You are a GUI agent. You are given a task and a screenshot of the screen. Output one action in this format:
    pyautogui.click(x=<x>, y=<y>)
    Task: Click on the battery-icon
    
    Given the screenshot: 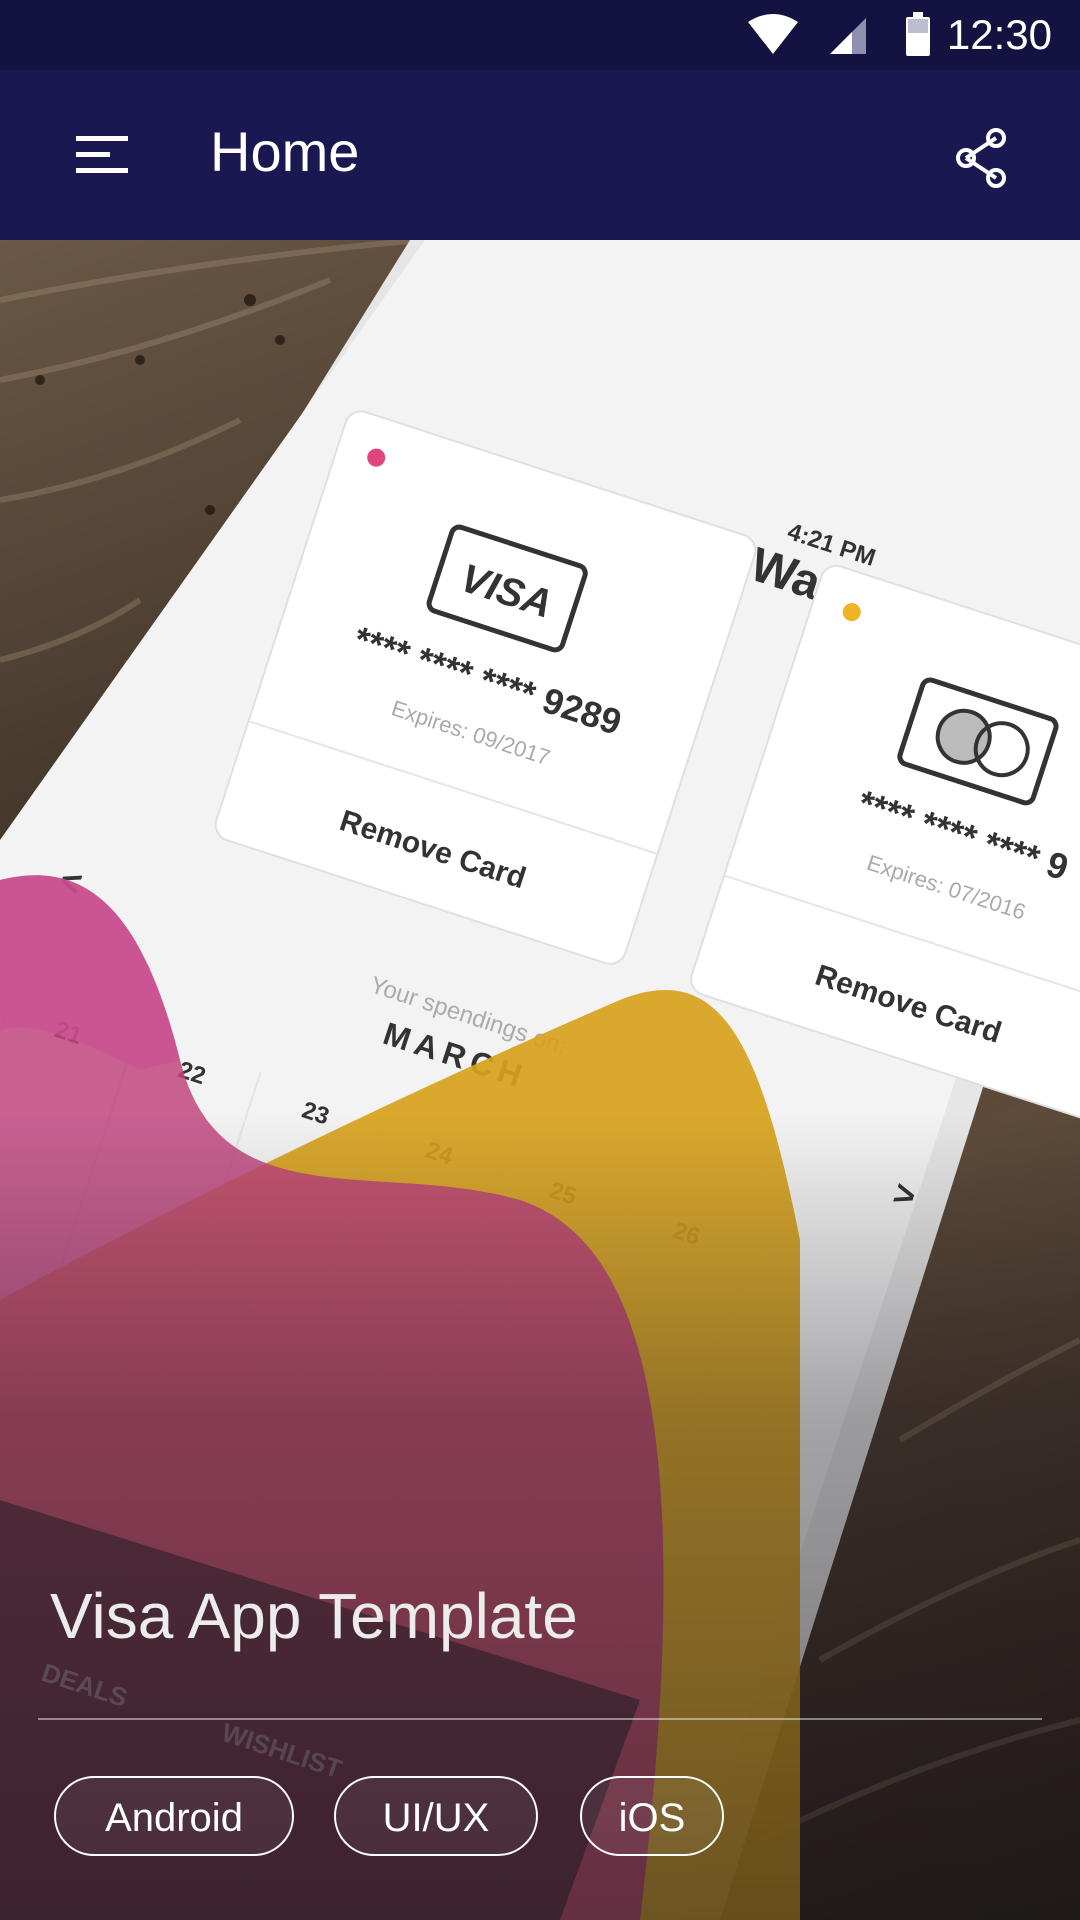 What is the action you would take?
    pyautogui.click(x=918, y=34)
    